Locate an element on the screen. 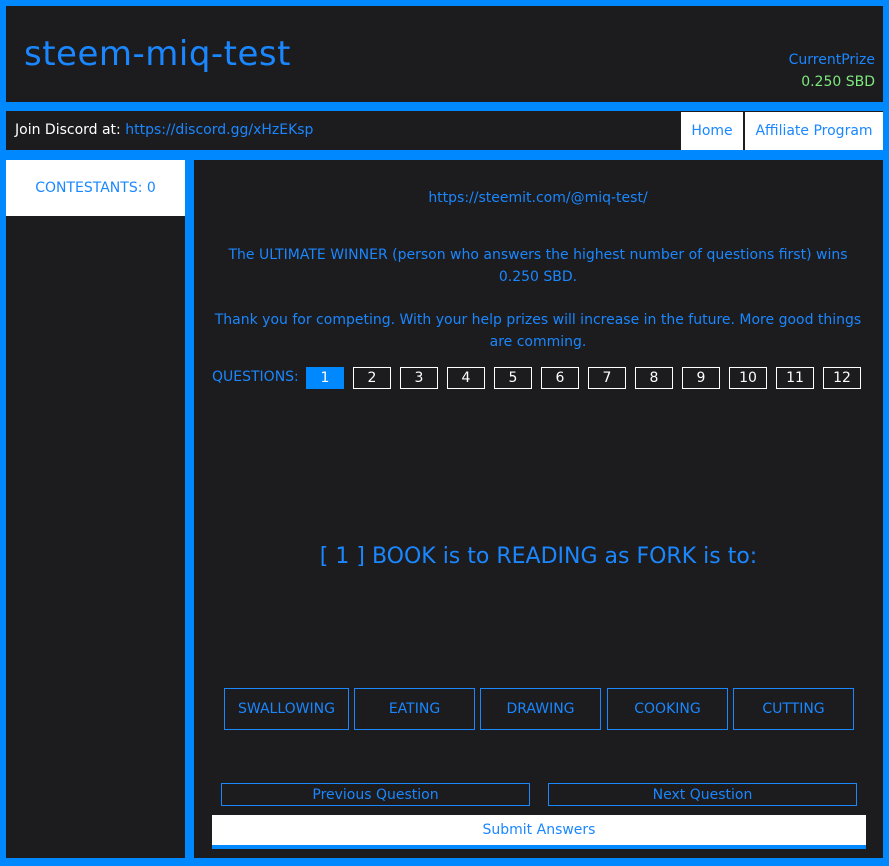  question-button-1: 1 is located at coordinates (325, 378).